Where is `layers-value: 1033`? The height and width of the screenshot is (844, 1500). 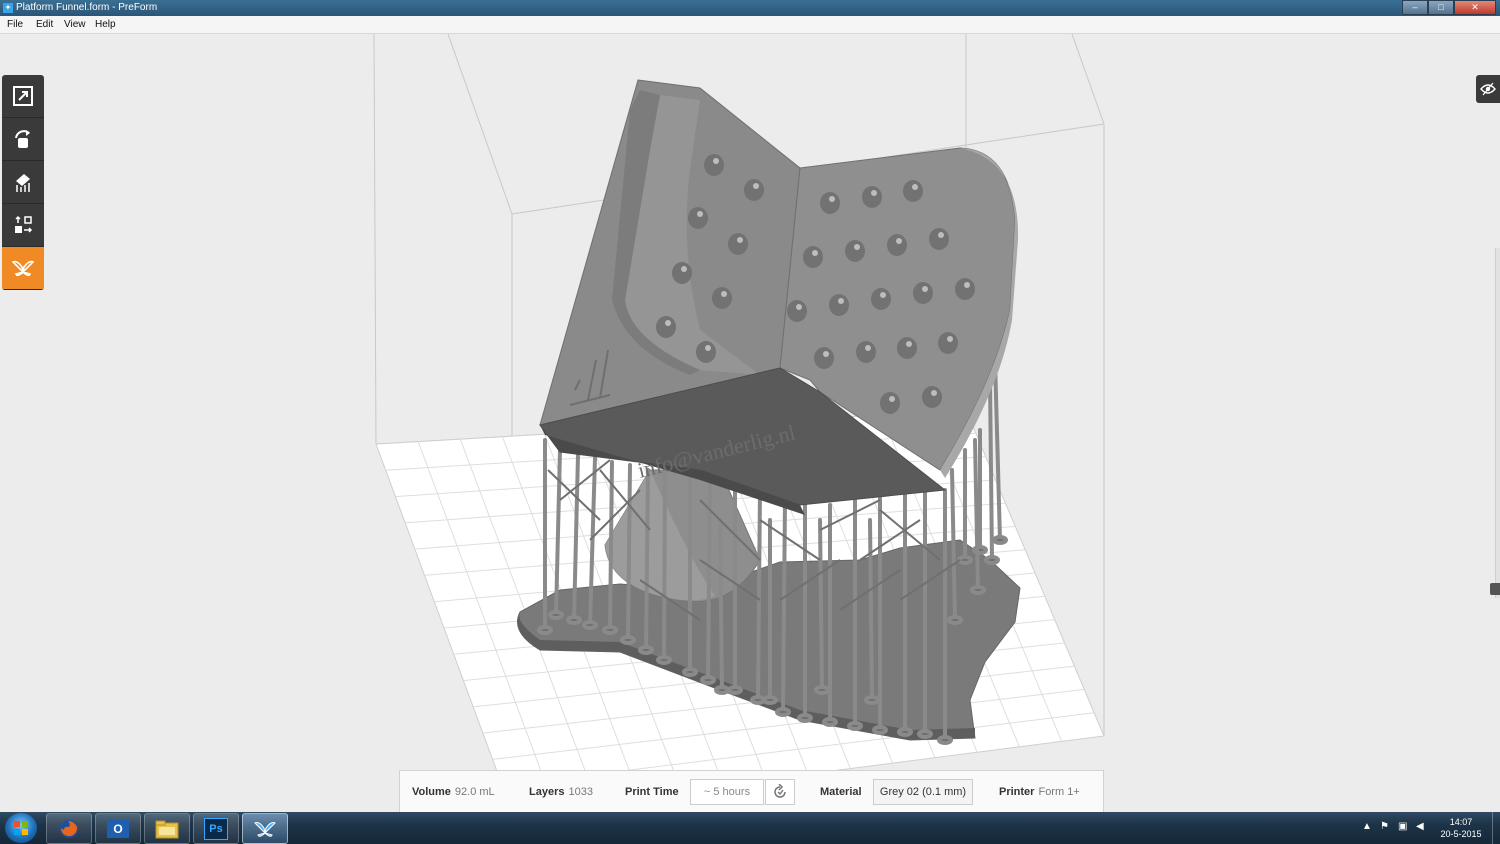
layers-value: 1033 is located at coordinates (580, 792).